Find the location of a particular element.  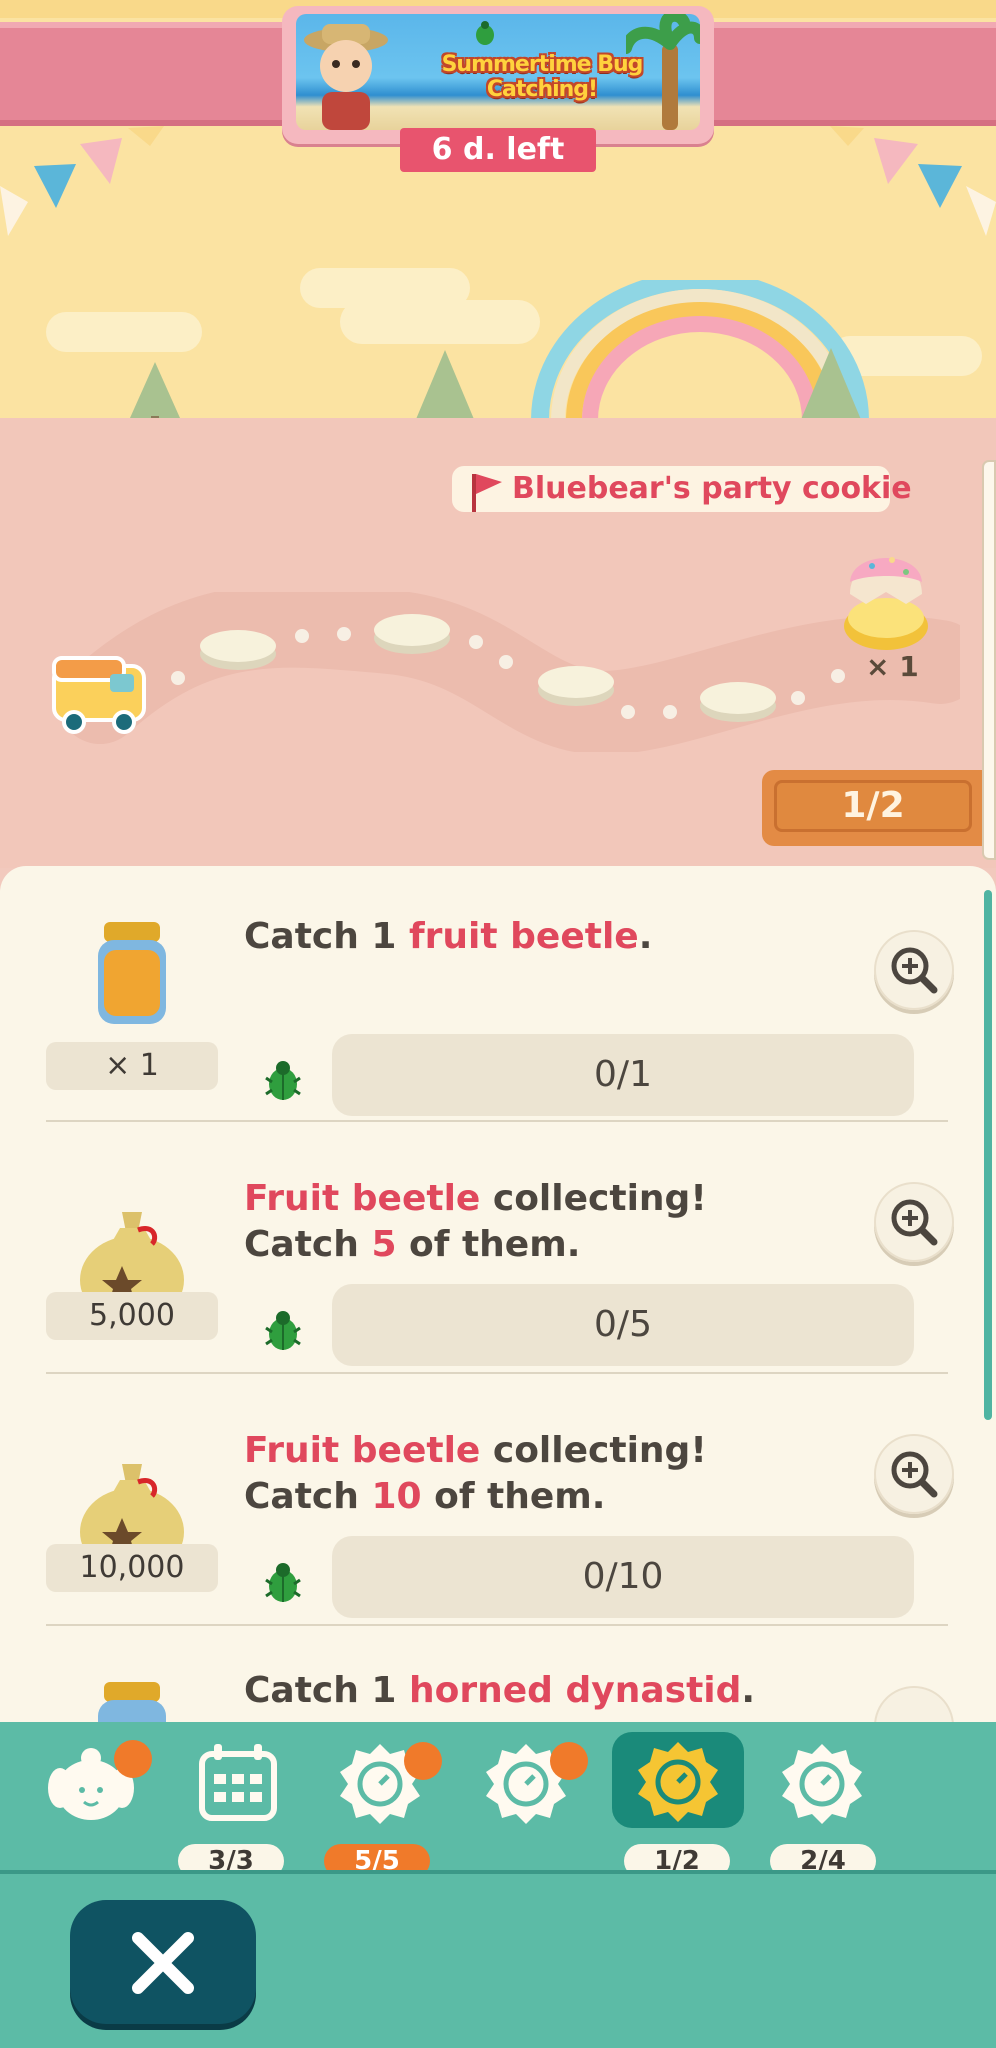

task-row: Catch 1 horned dynastid. is located at coordinates (498, 1675).